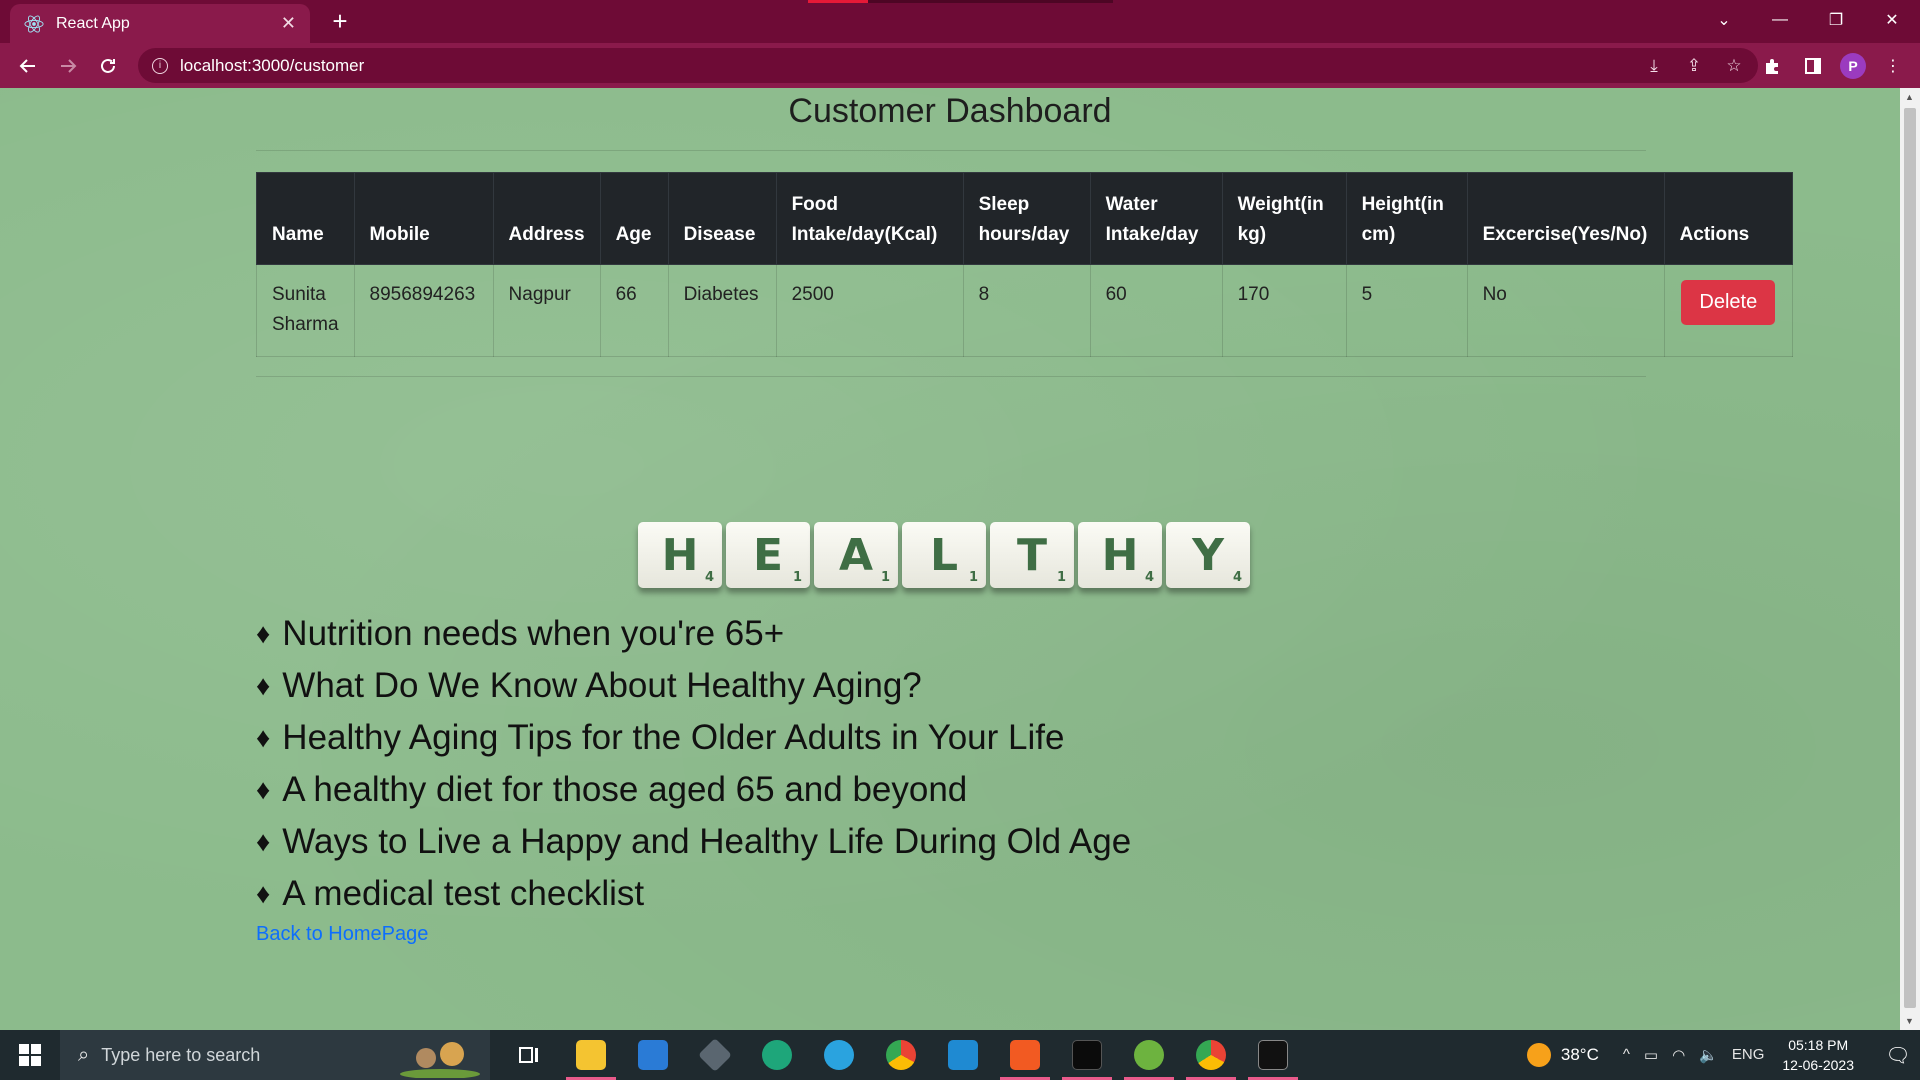  What do you see at coordinates (1836, 20) in the screenshot?
I see `restore-button: ❐` at bounding box center [1836, 20].